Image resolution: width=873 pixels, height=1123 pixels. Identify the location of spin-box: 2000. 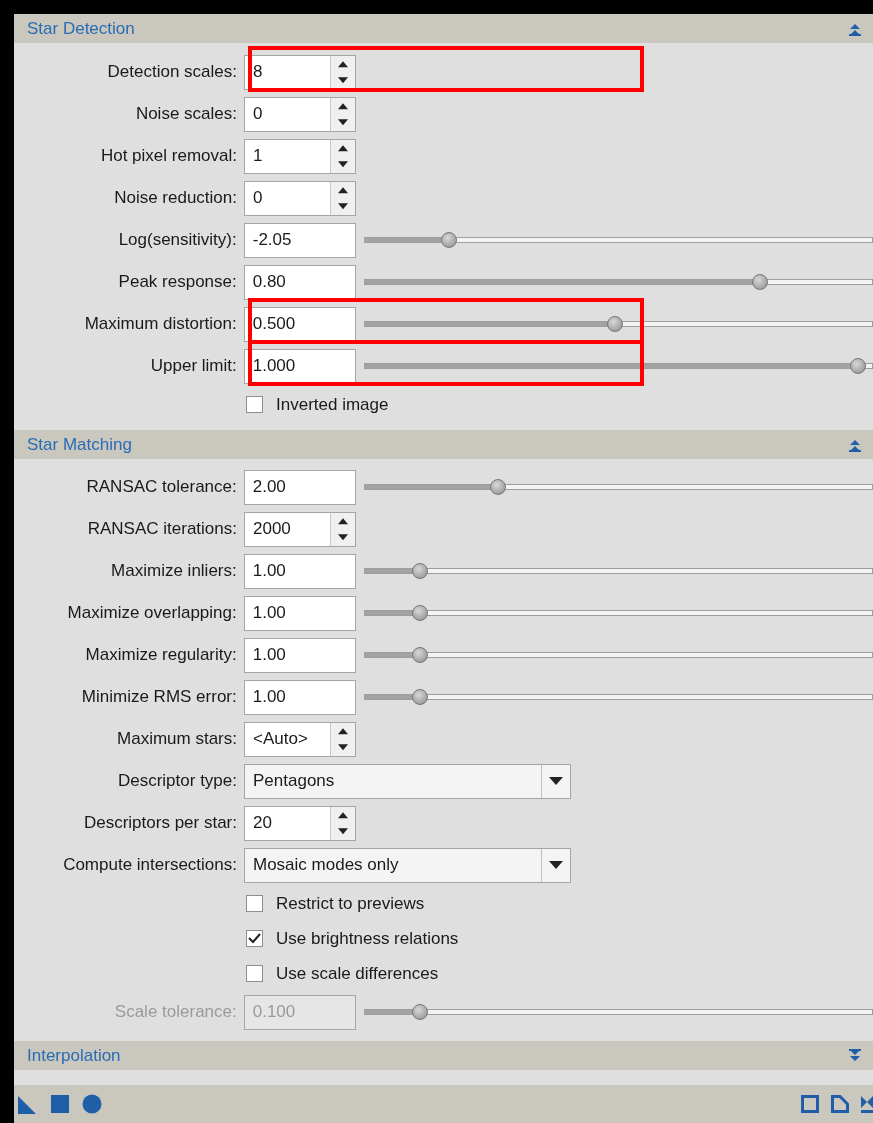
(300, 529).